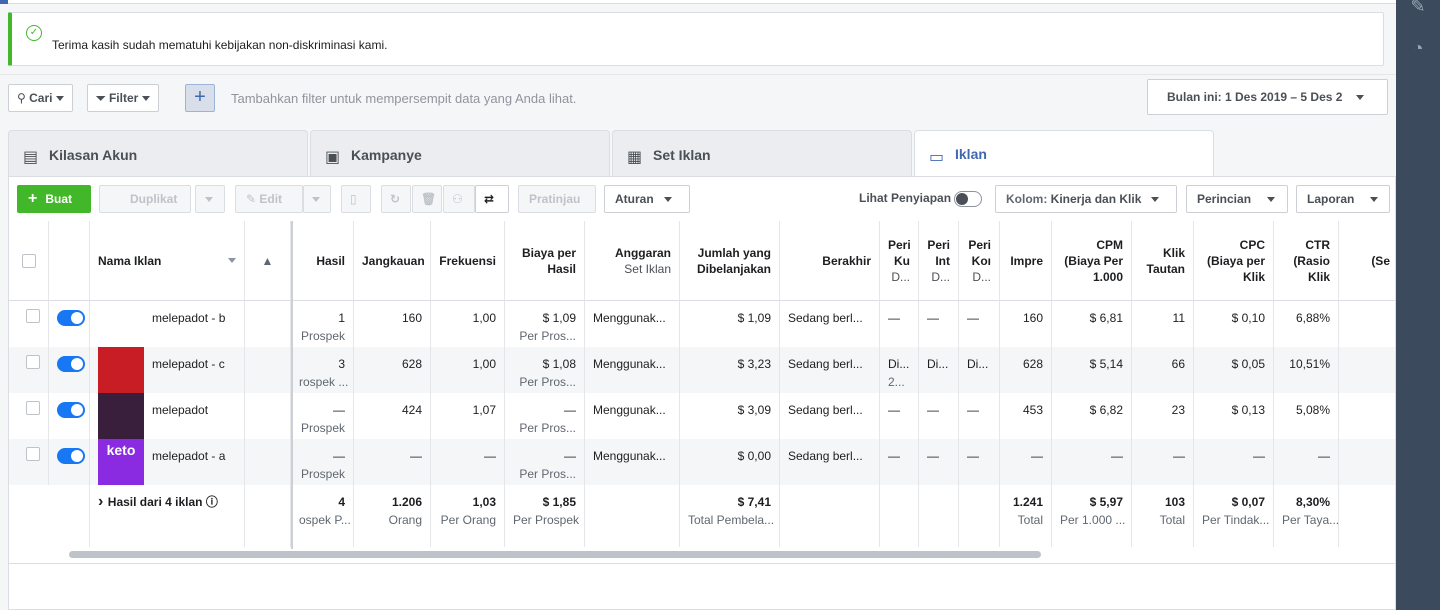 This screenshot has height=610, width=1440. What do you see at coordinates (210, 199) in the screenshot?
I see `duplicate-dropdown` at bounding box center [210, 199].